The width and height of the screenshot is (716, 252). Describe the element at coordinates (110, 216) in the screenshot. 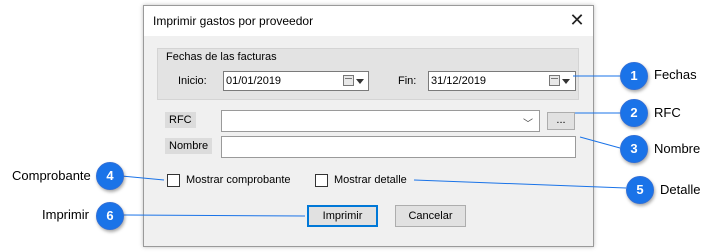

I see `callout-badge-6: 6` at that location.